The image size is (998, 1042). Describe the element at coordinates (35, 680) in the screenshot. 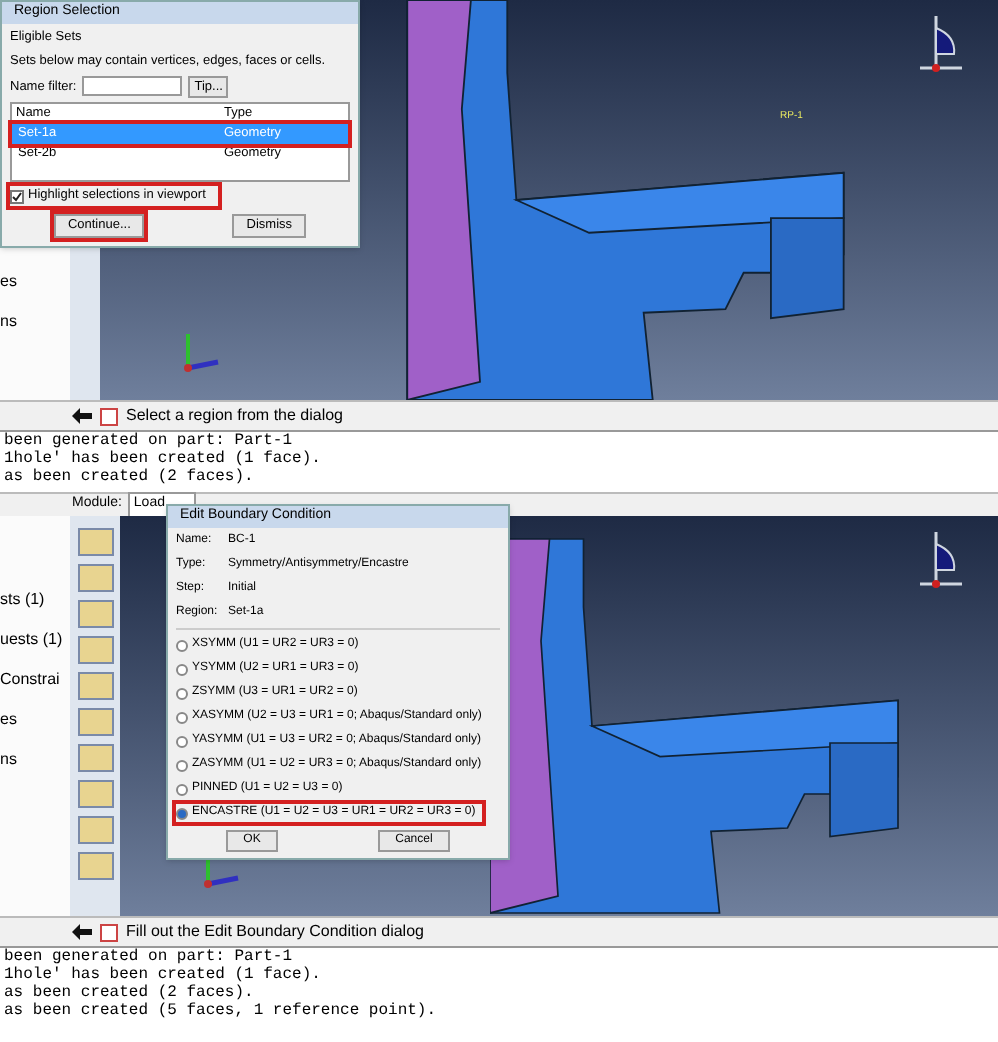

I see `tree-item: Constrai` at that location.